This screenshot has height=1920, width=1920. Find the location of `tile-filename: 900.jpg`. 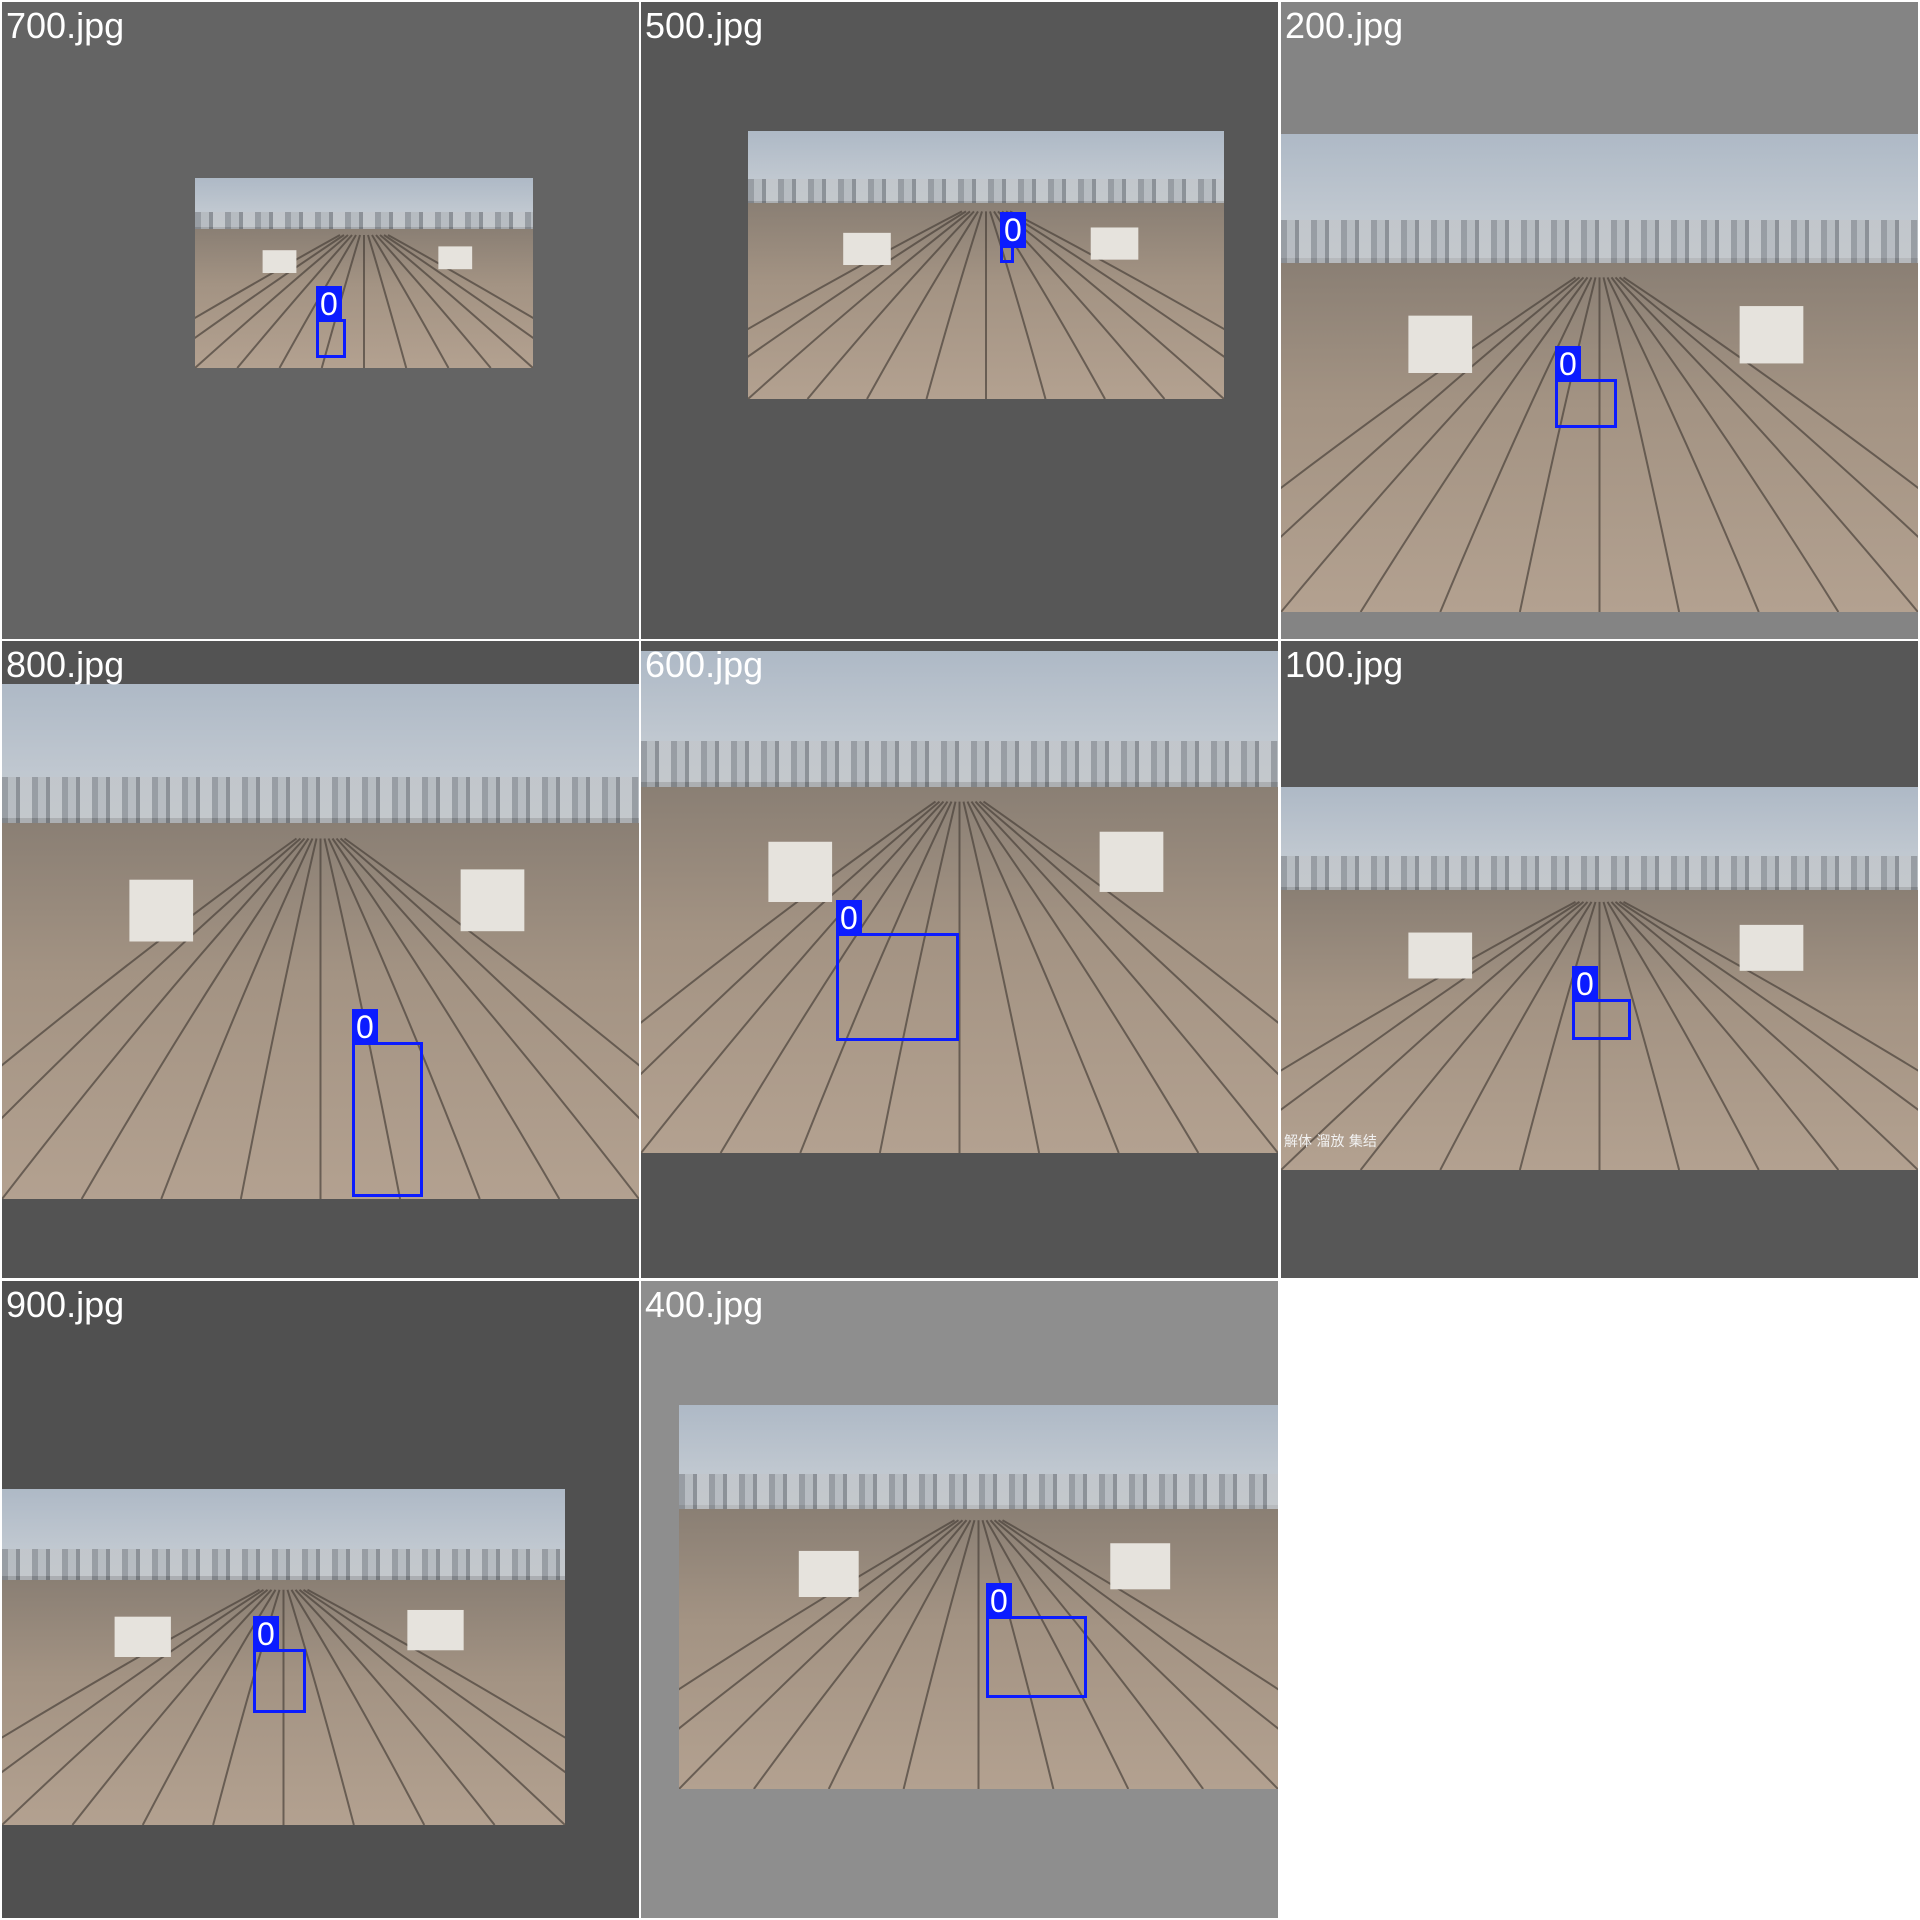

tile-filename: 900.jpg is located at coordinates (65, 1304).